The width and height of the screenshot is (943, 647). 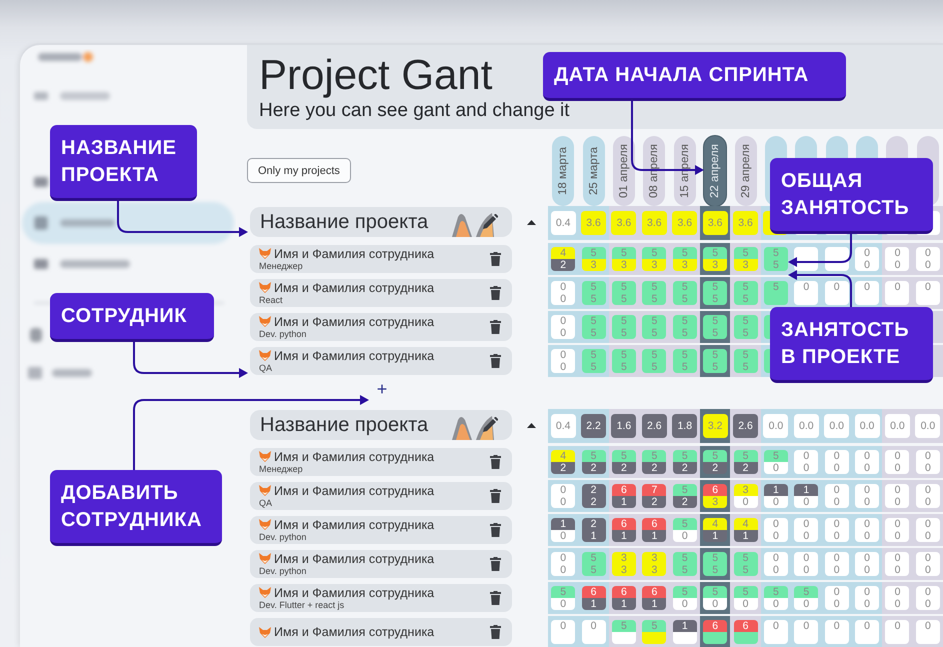 I want to click on total-load-cell: 3.6, so click(x=715, y=223).